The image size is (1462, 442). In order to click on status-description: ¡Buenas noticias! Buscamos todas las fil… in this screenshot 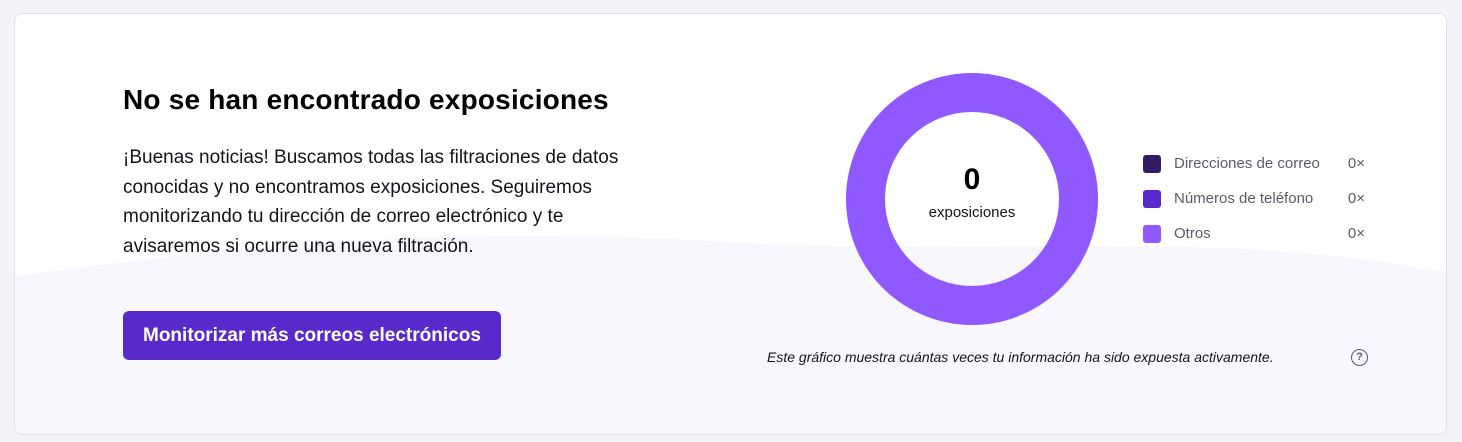, I will do `click(371, 202)`.